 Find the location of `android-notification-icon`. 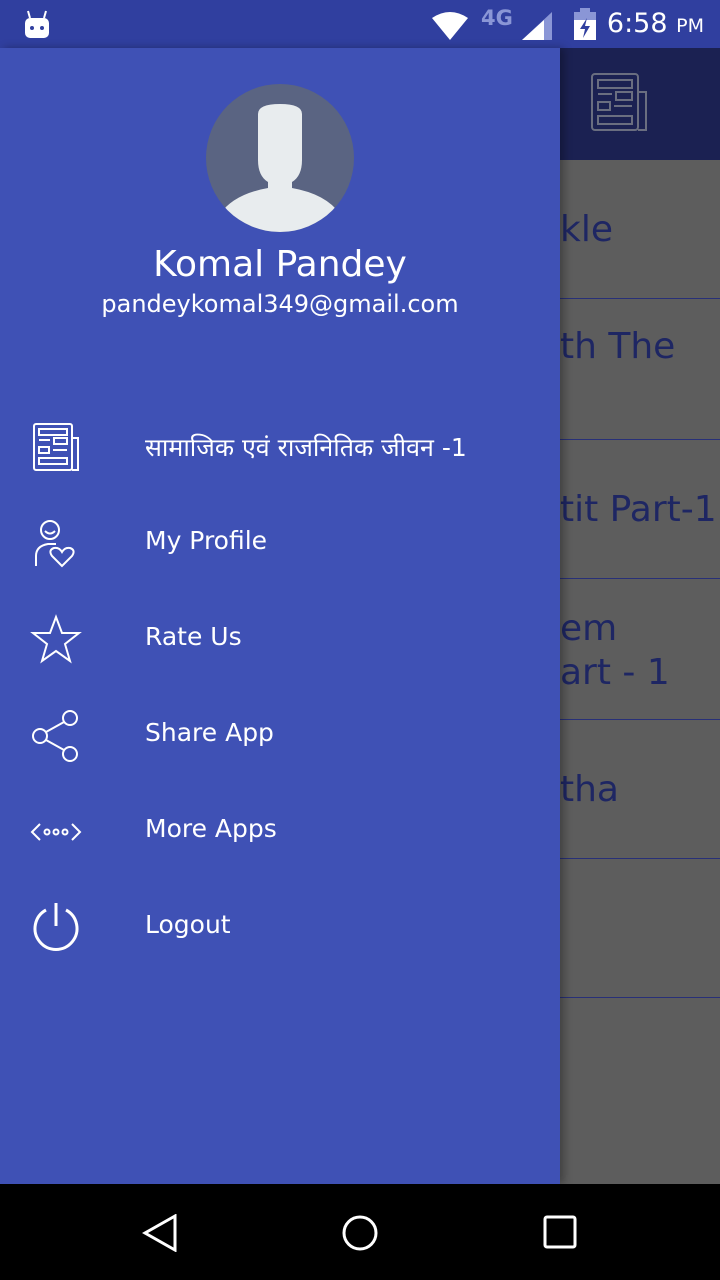

android-notification-icon is located at coordinates (37, 24).